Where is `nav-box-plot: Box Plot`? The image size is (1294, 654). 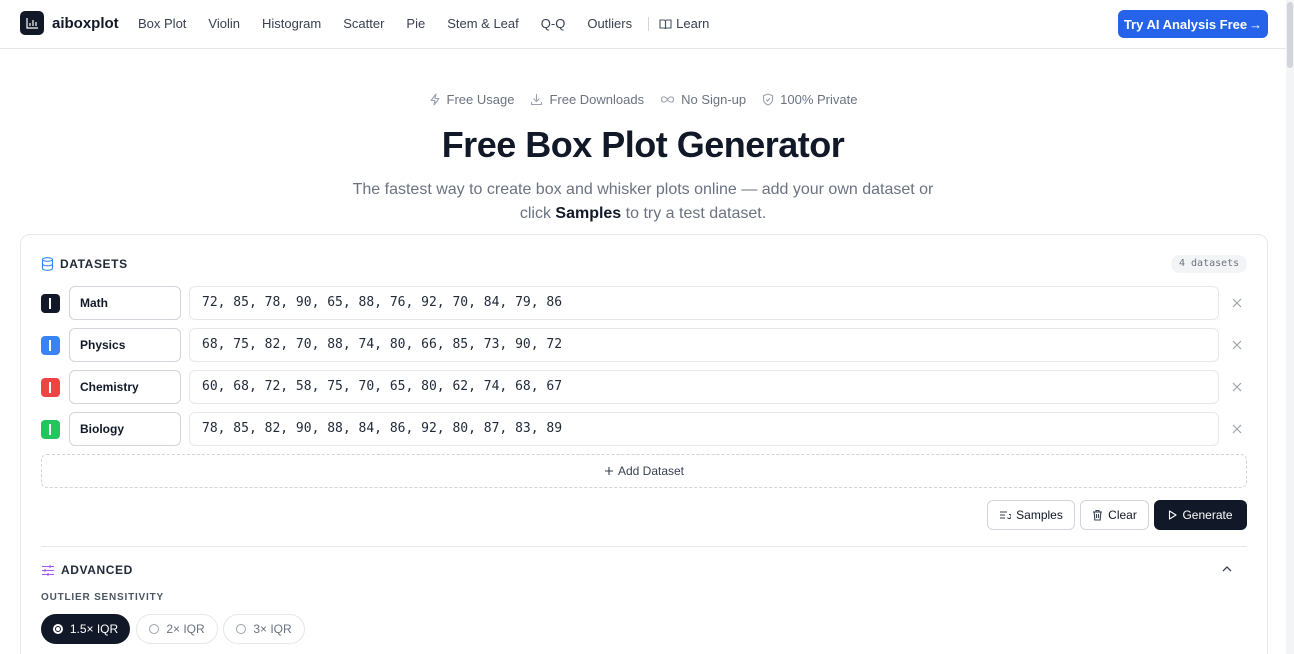
nav-box-plot: Box Plot is located at coordinates (162, 23).